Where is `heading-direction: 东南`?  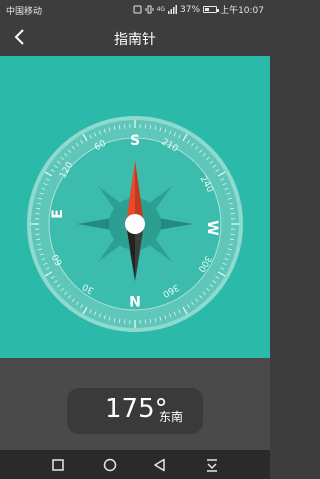 heading-direction: 东南 is located at coordinates (171, 417).